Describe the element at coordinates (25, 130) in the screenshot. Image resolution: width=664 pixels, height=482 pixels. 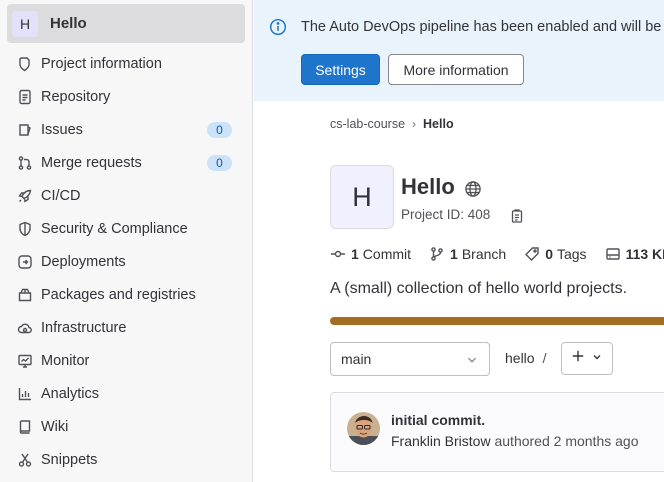
I see `issues-icon` at that location.